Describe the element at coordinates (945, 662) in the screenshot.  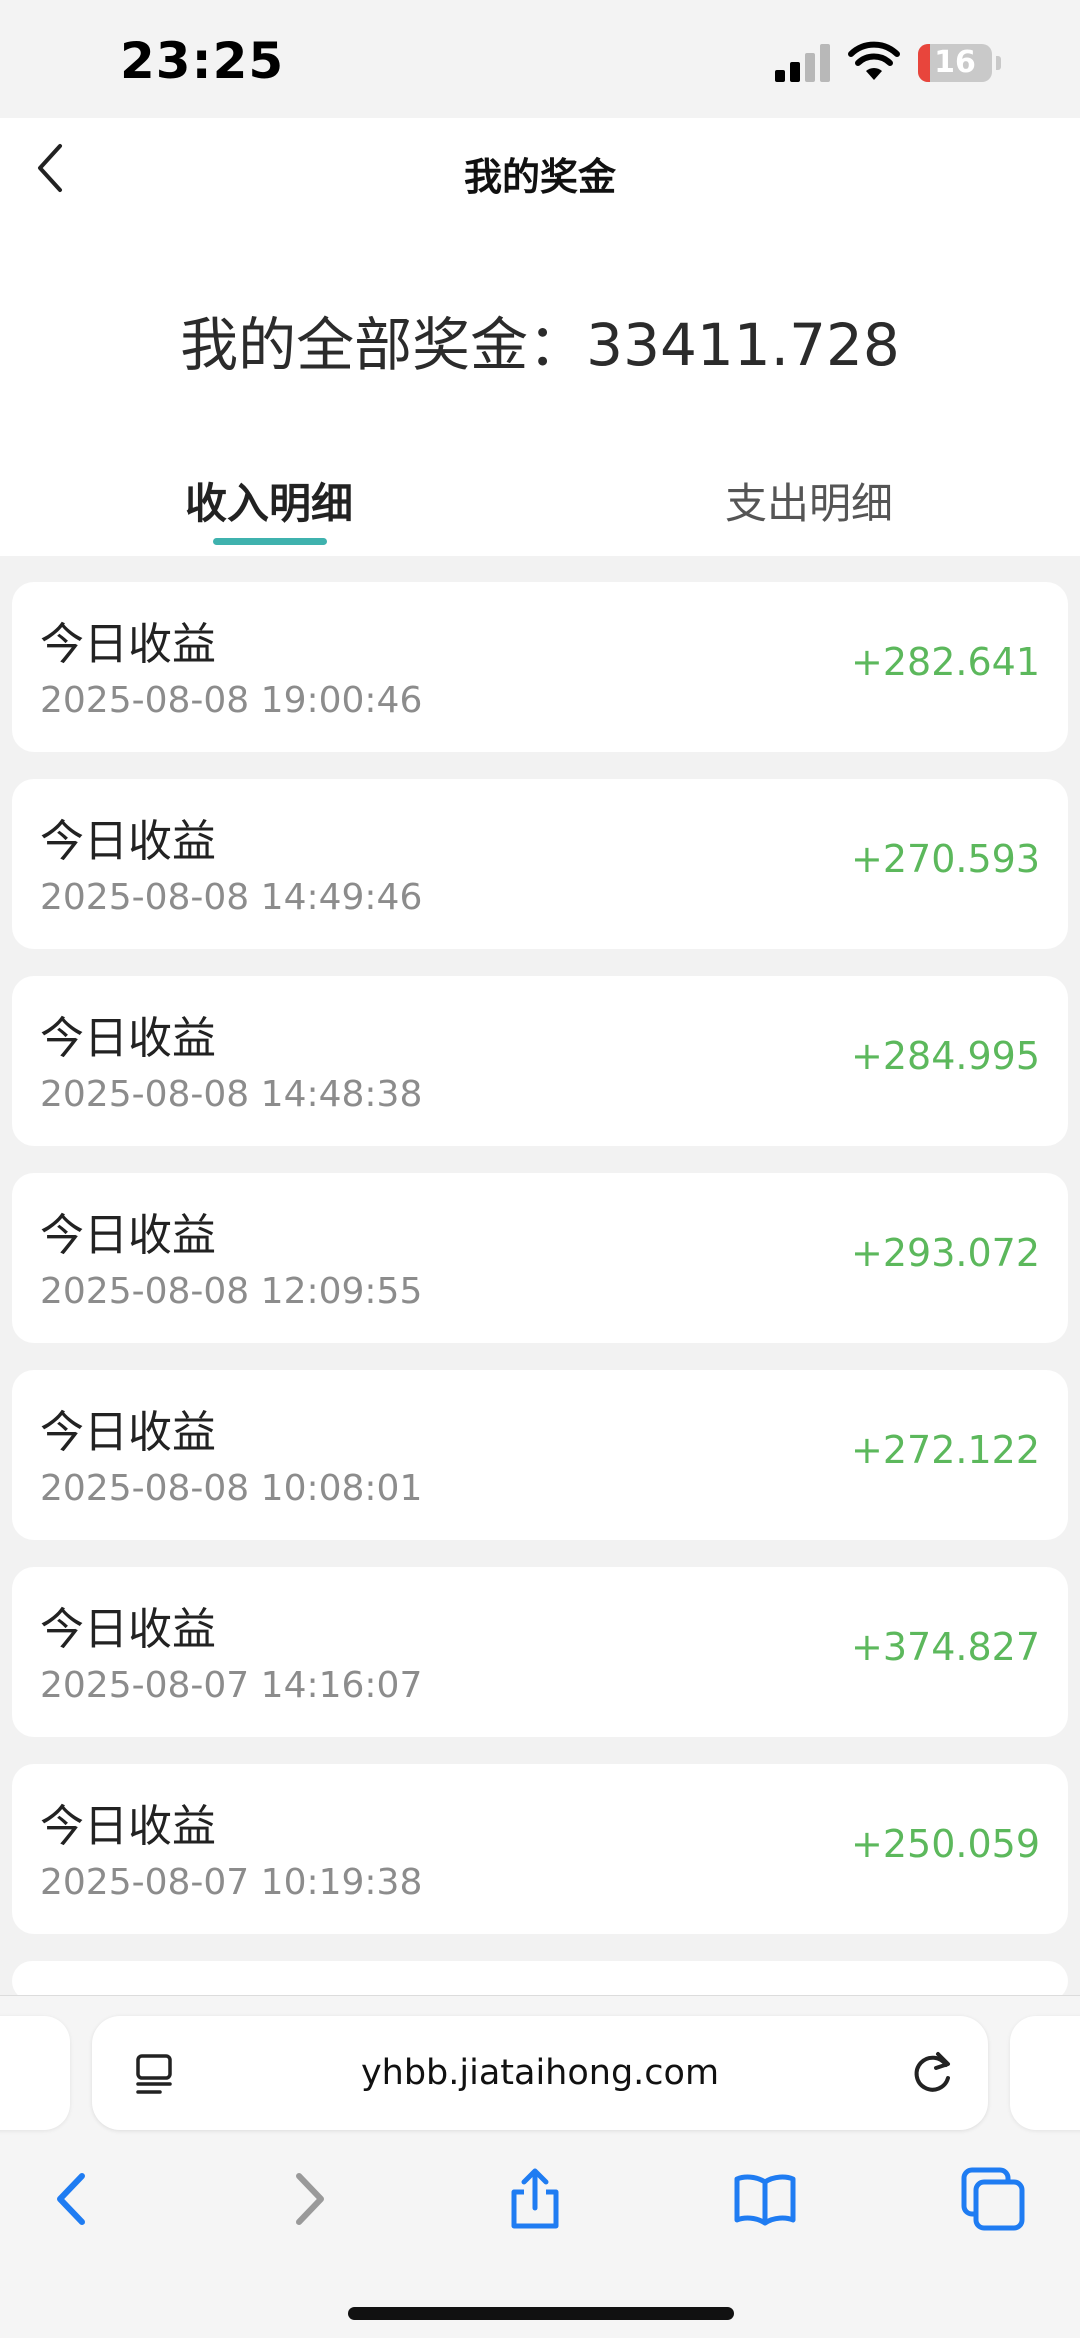
I see `record-amount: +282.641` at that location.